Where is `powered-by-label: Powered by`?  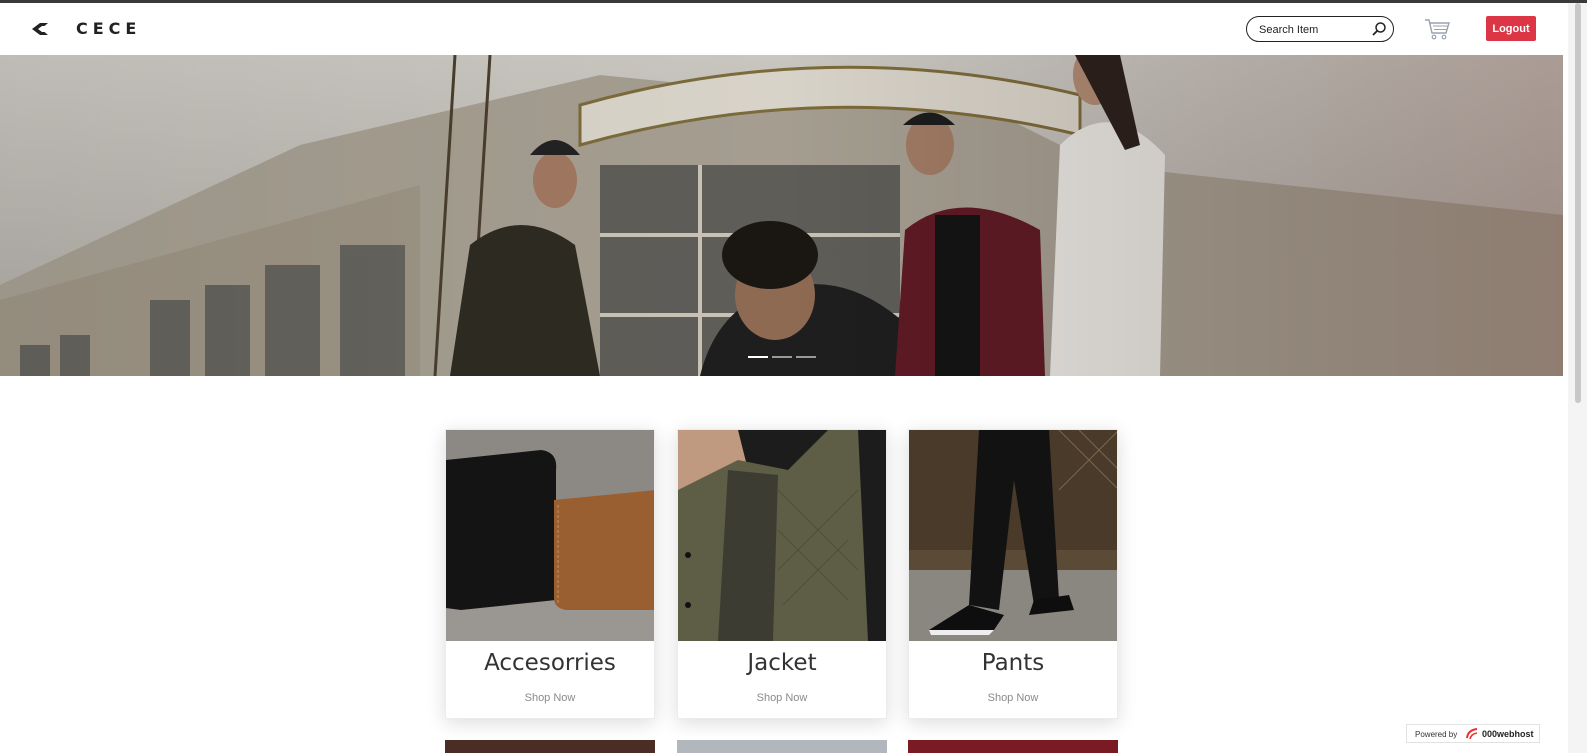 powered-by-label: Powered by is located at coordinates (1436, 734).